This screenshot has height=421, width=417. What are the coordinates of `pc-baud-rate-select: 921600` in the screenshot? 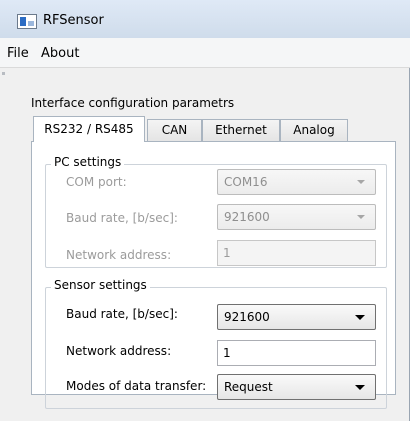 It's located at (296, 217).